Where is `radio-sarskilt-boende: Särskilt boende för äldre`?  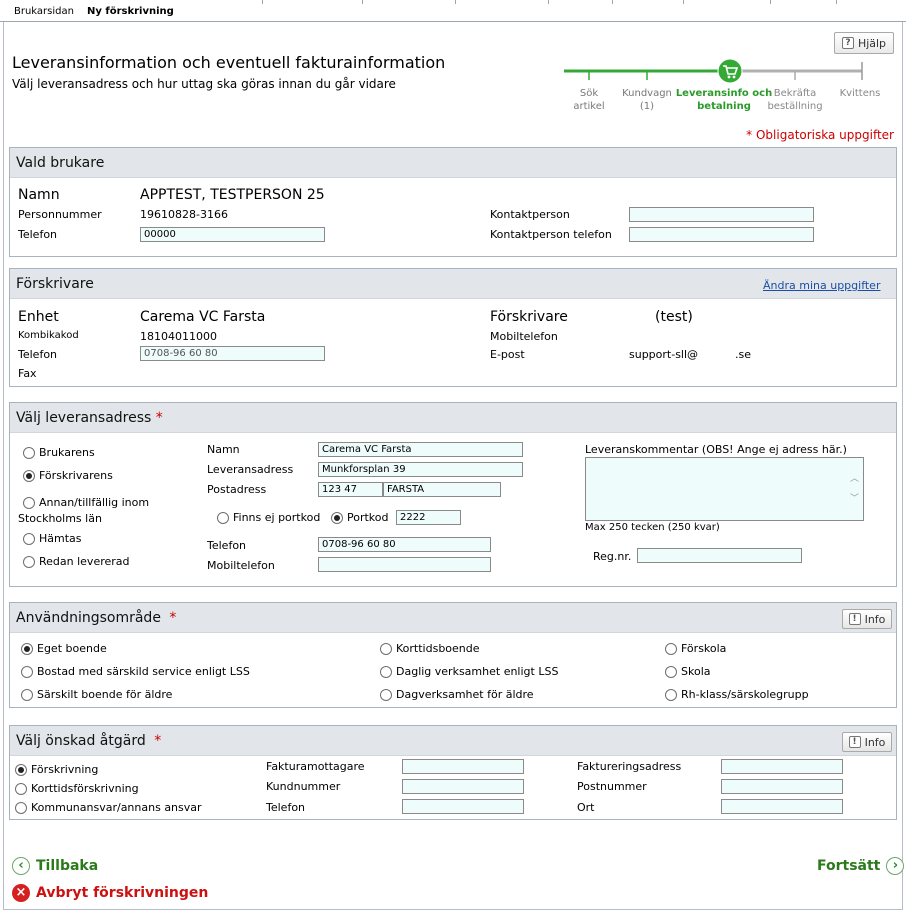 radio-sarskilt-boende: Särskilt boende för äldre is located at coordinates (96, 694).